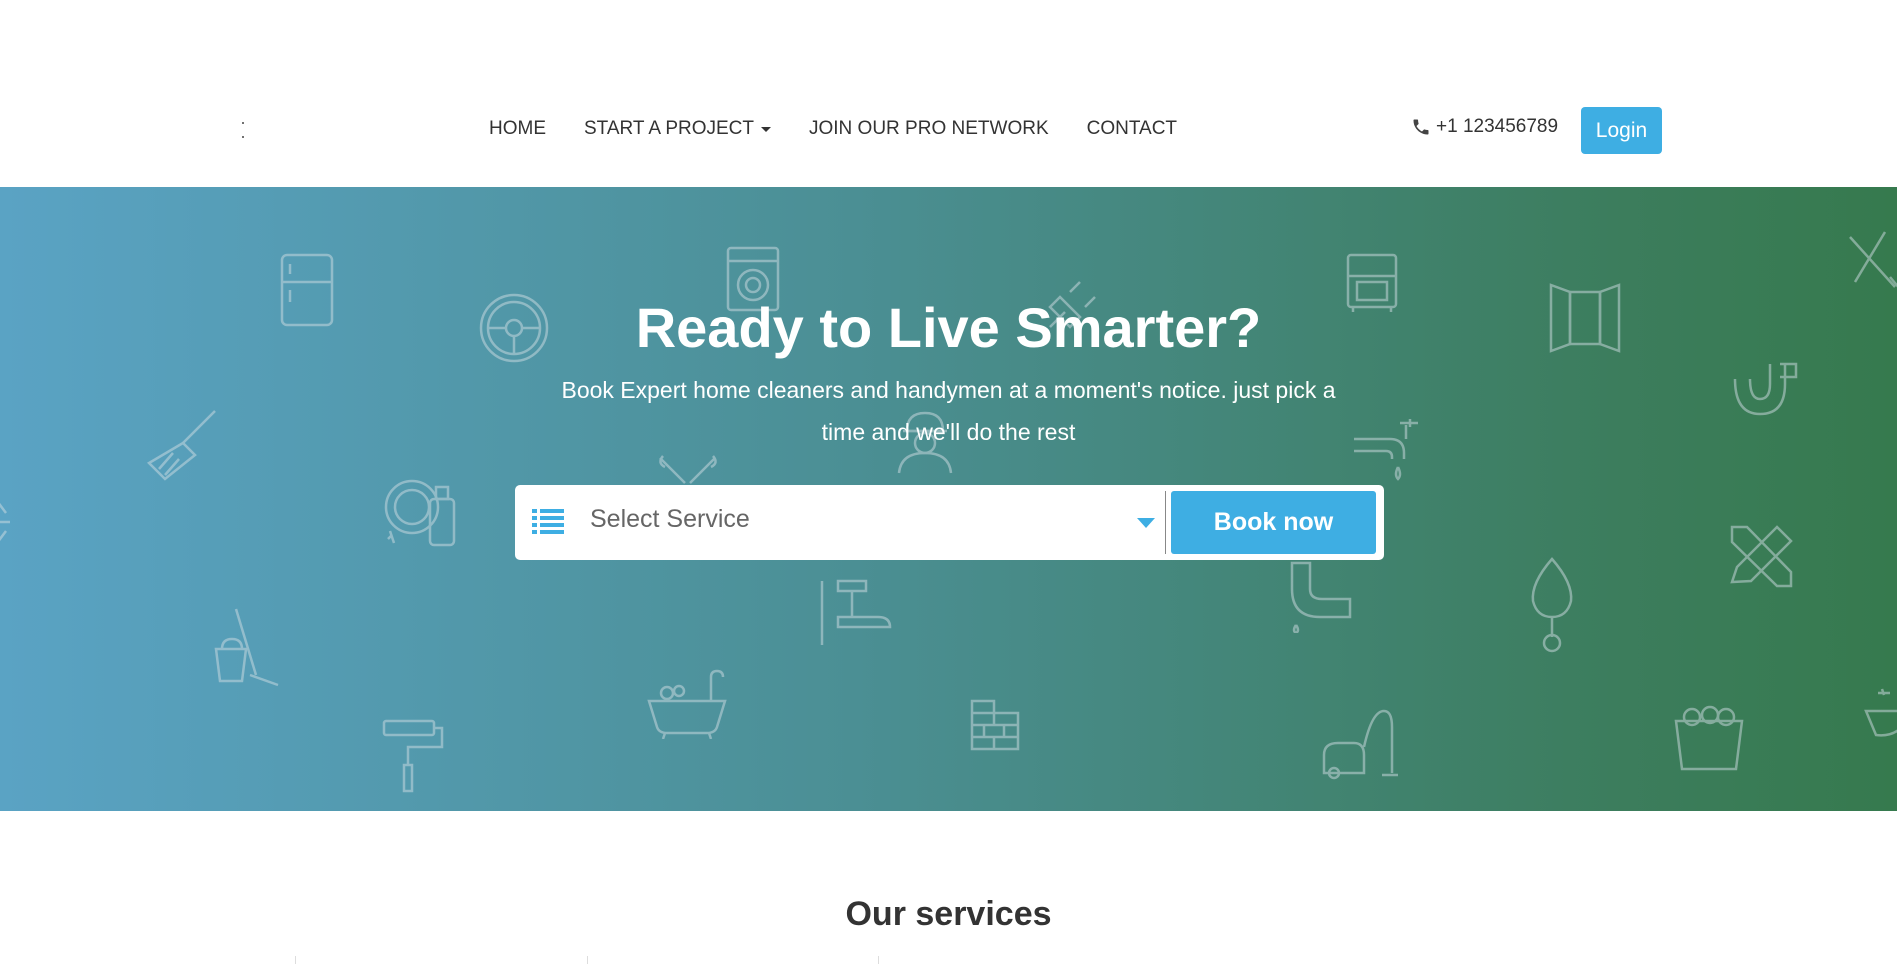 This screenshot has width=1897, height=964. What do you see at coordinates (1360, 744) in the screenshot?
I see `vacuum-icon` at bounding box center [1360, 744].